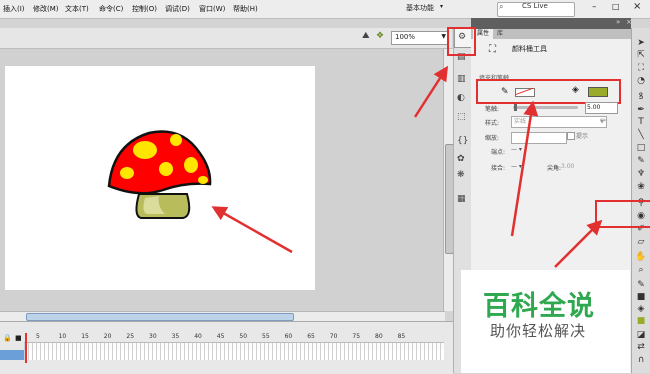 This screenshot has width=650, height=374. Describe the element at coordinates (492, 49) in the screenshot. I see `paint-bucket-icon: ⛶` at that location.